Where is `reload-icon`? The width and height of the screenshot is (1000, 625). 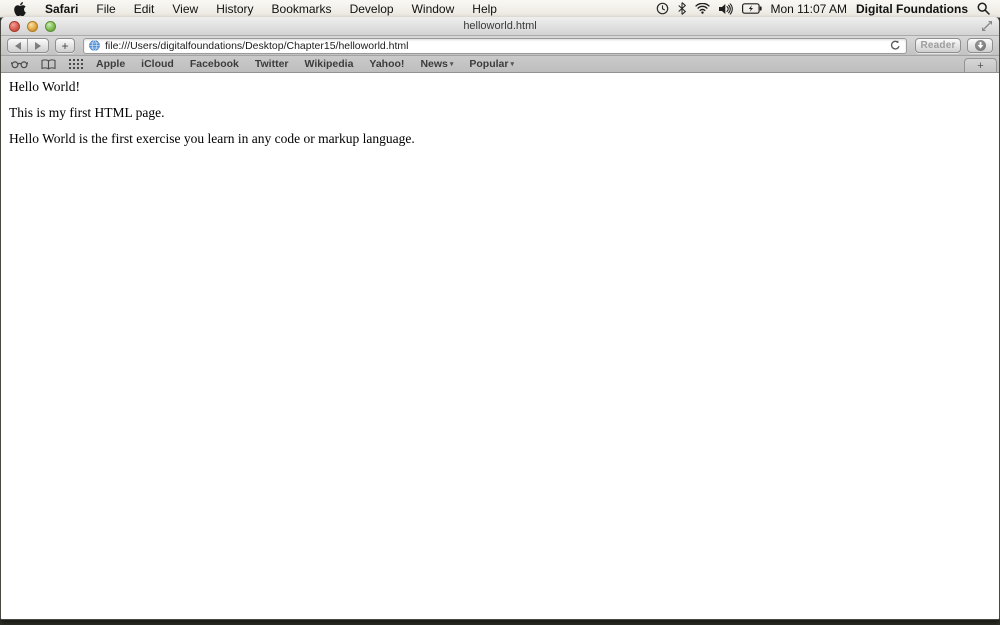
reload-icon is located at coordinates (895, 45).